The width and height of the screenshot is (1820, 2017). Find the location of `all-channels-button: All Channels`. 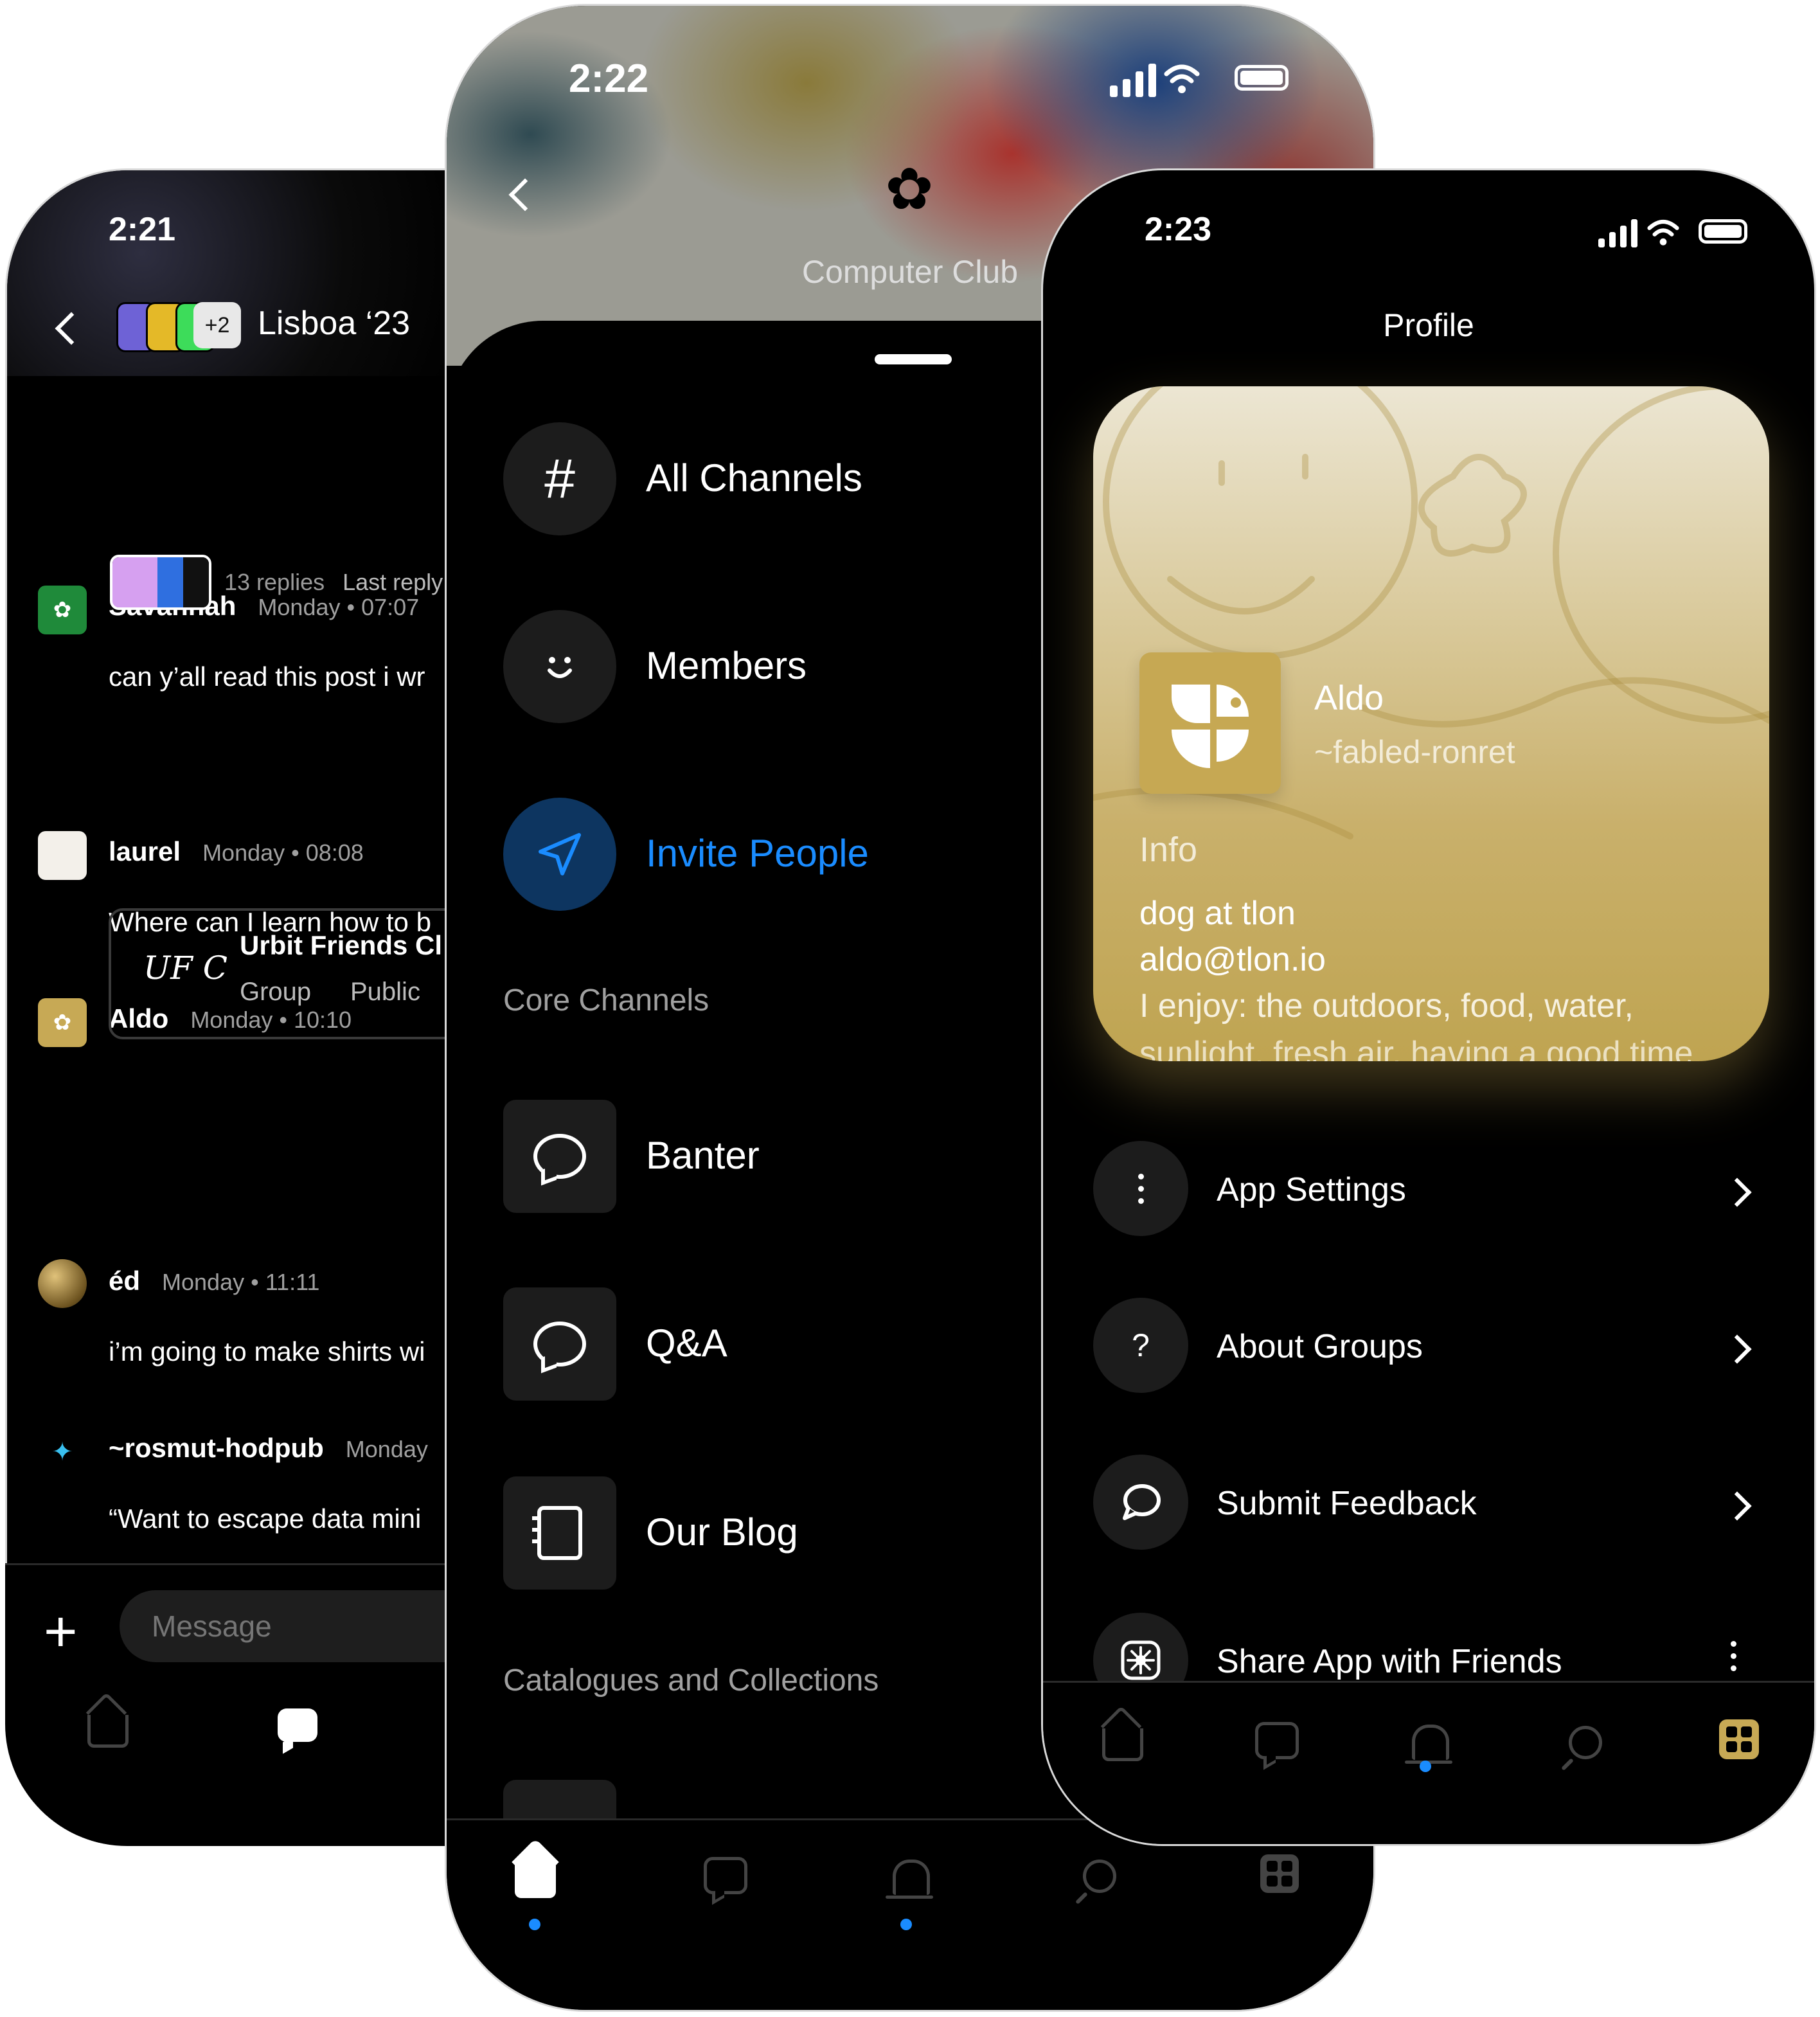

all-channels-button: All Channels is located at coordinates (754, 478).